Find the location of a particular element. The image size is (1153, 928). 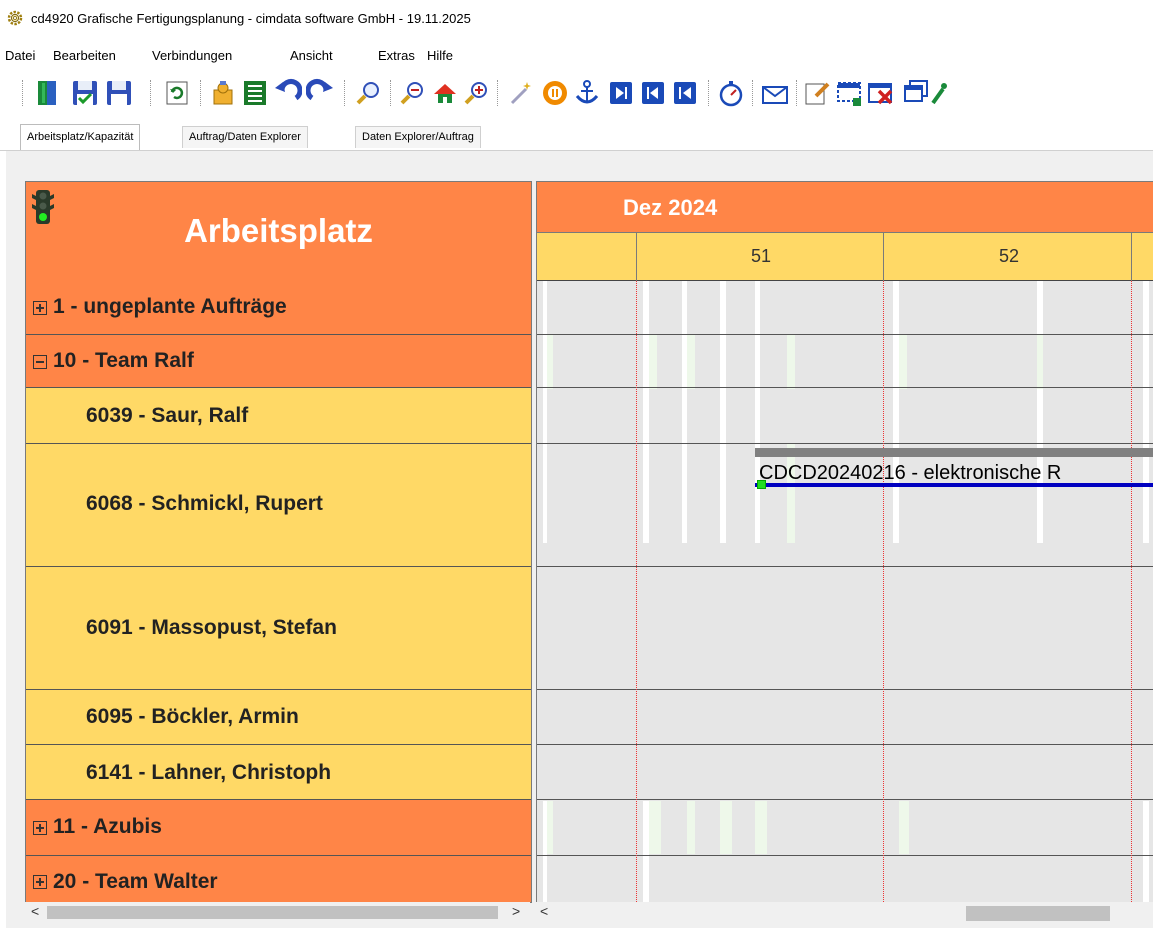

workplace-person-row: 6068 - Schmickl, Rupert is located at coordinates (278, 505).